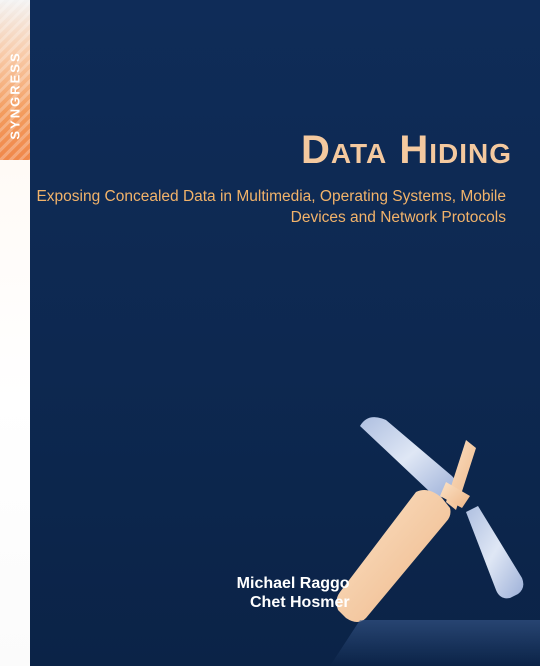 The height and width of the screenshot is (666, 540). What do you see at coordinates (393, 556) in the screenshot?
I see `emblem-lower-left-bar` at bounding box center [393, 556].